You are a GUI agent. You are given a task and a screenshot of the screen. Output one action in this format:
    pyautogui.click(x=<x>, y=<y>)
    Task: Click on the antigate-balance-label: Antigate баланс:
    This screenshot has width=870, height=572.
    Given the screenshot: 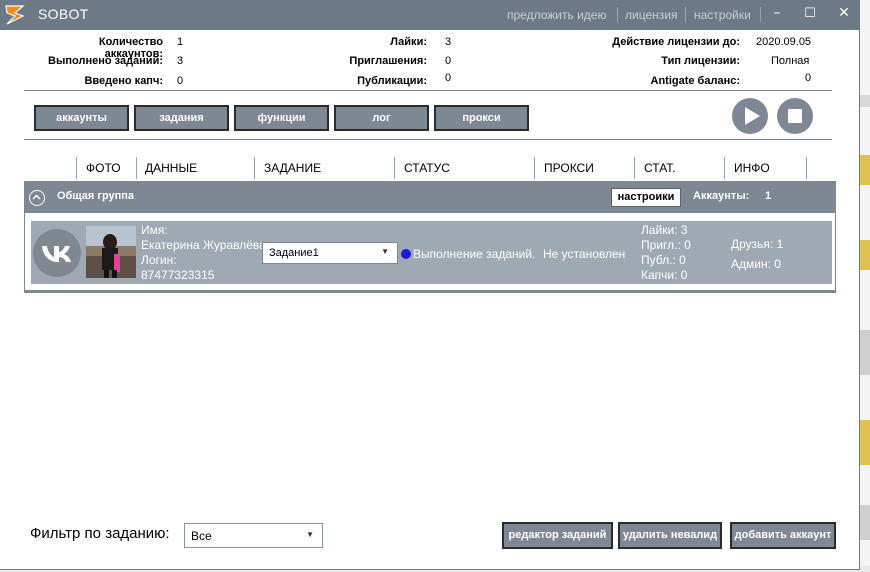 What is the action you would take?
    pyautogui.click(x=695, y=81)
    